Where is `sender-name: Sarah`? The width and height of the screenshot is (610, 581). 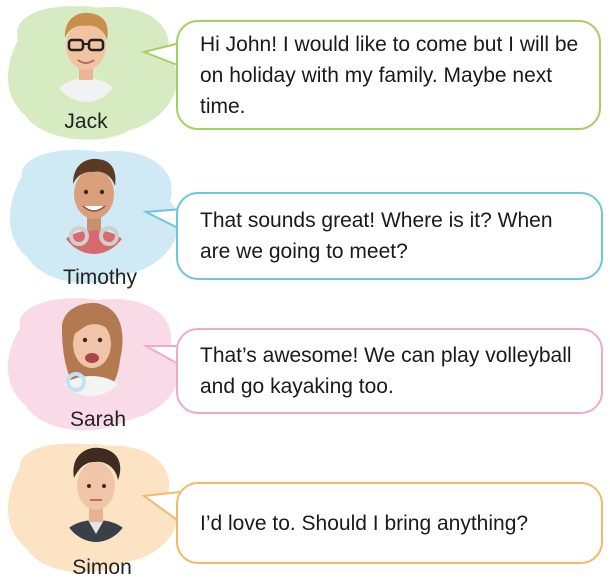
sender-name: Sarah is located at coordinates (98, 419).